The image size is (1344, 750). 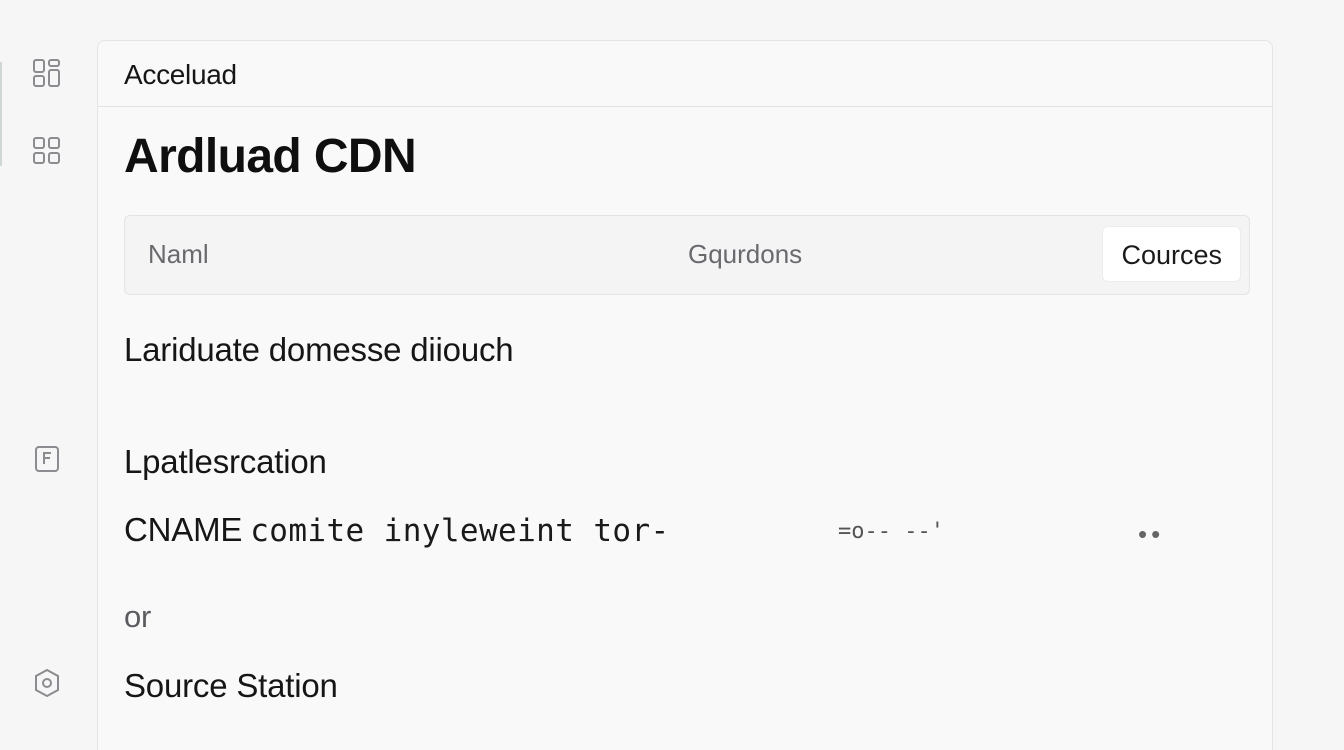 I want to click on cname-value: comite inyleweint tor-, so click(x=459, y=531).